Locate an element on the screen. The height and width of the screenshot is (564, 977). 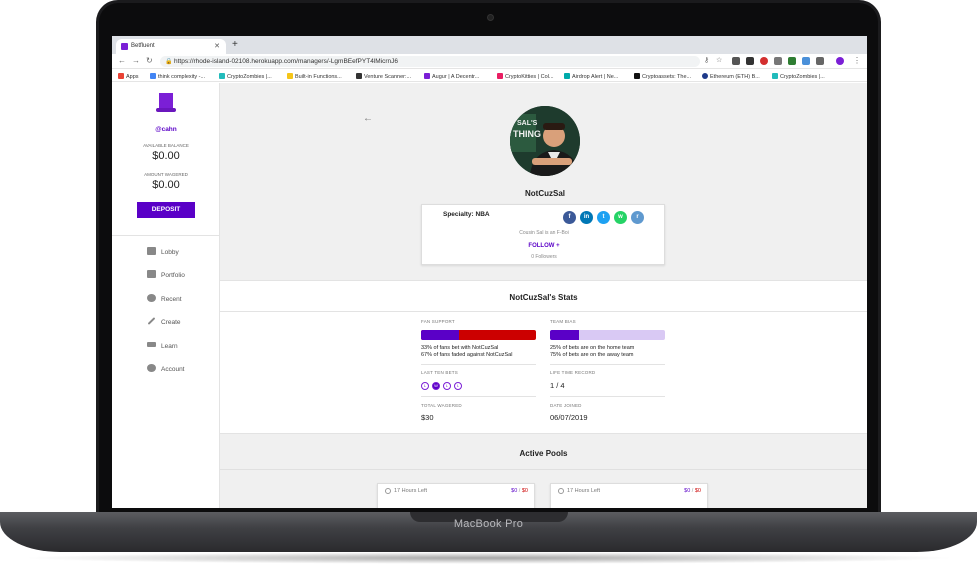
lock-icon: 🔒 is located at coordinates (169, 62).